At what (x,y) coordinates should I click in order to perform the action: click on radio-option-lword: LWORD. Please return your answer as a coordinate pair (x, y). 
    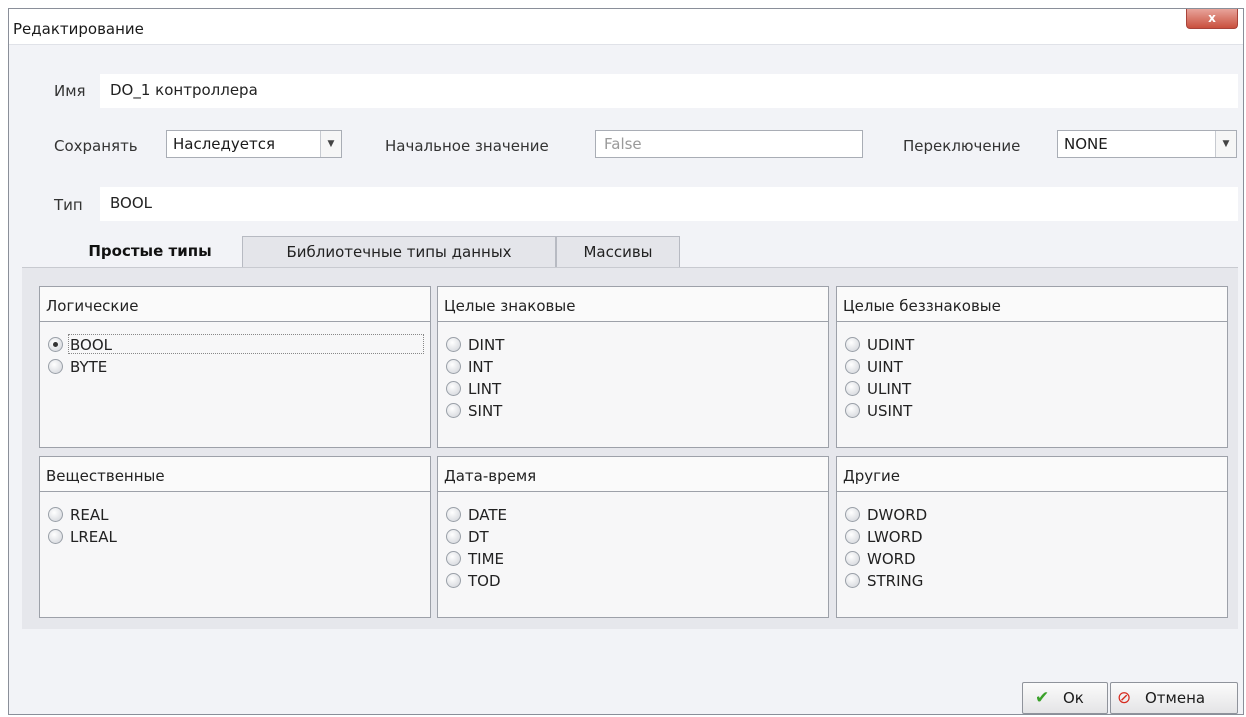
    Looking at the image, I should click on (886, 537).